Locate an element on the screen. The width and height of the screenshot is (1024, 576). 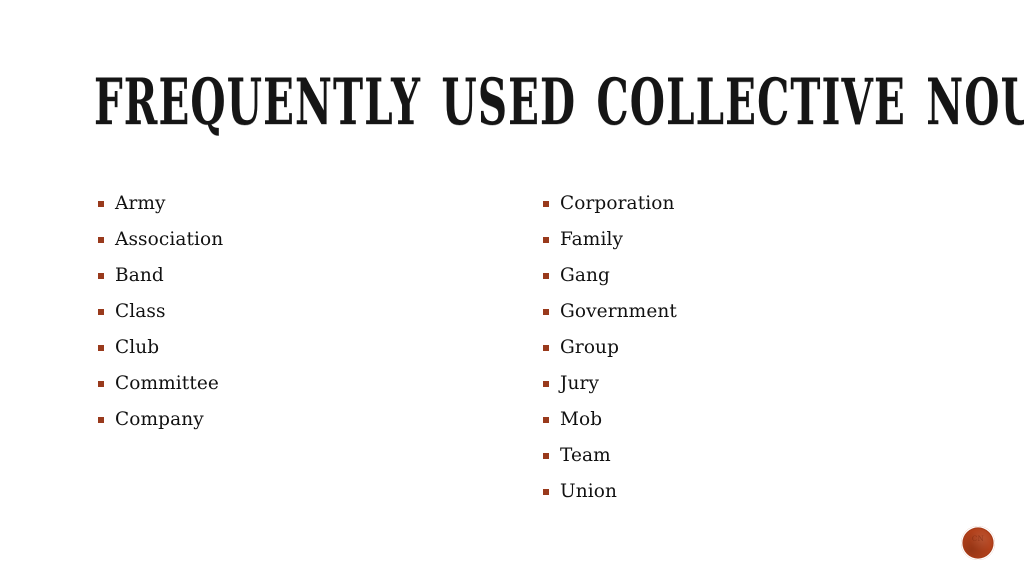
list-item-label: Club is located at coordinates (137, 347).